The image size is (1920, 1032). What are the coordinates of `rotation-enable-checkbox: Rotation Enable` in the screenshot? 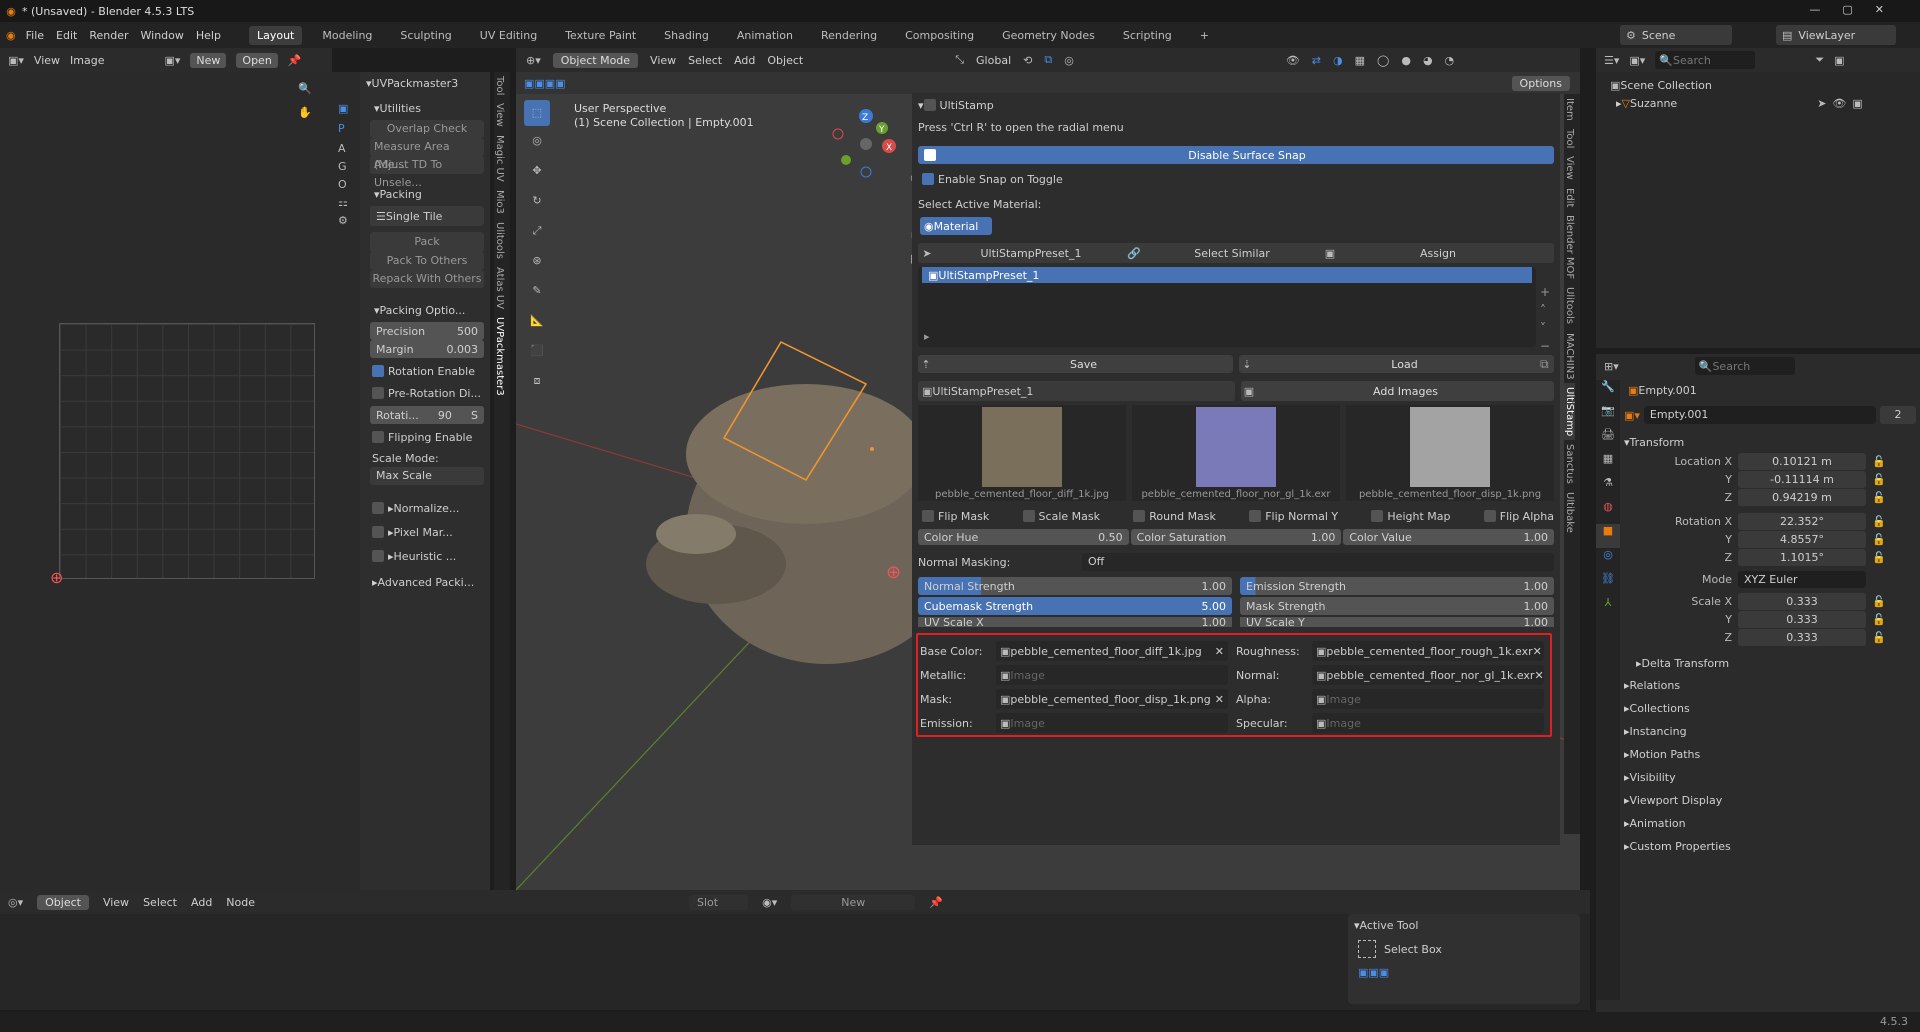 It's located at (428, 371).